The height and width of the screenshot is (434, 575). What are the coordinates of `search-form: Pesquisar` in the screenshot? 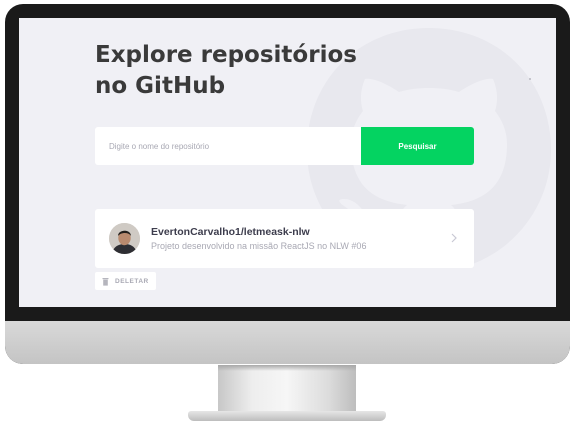 It's located at (284, 146).